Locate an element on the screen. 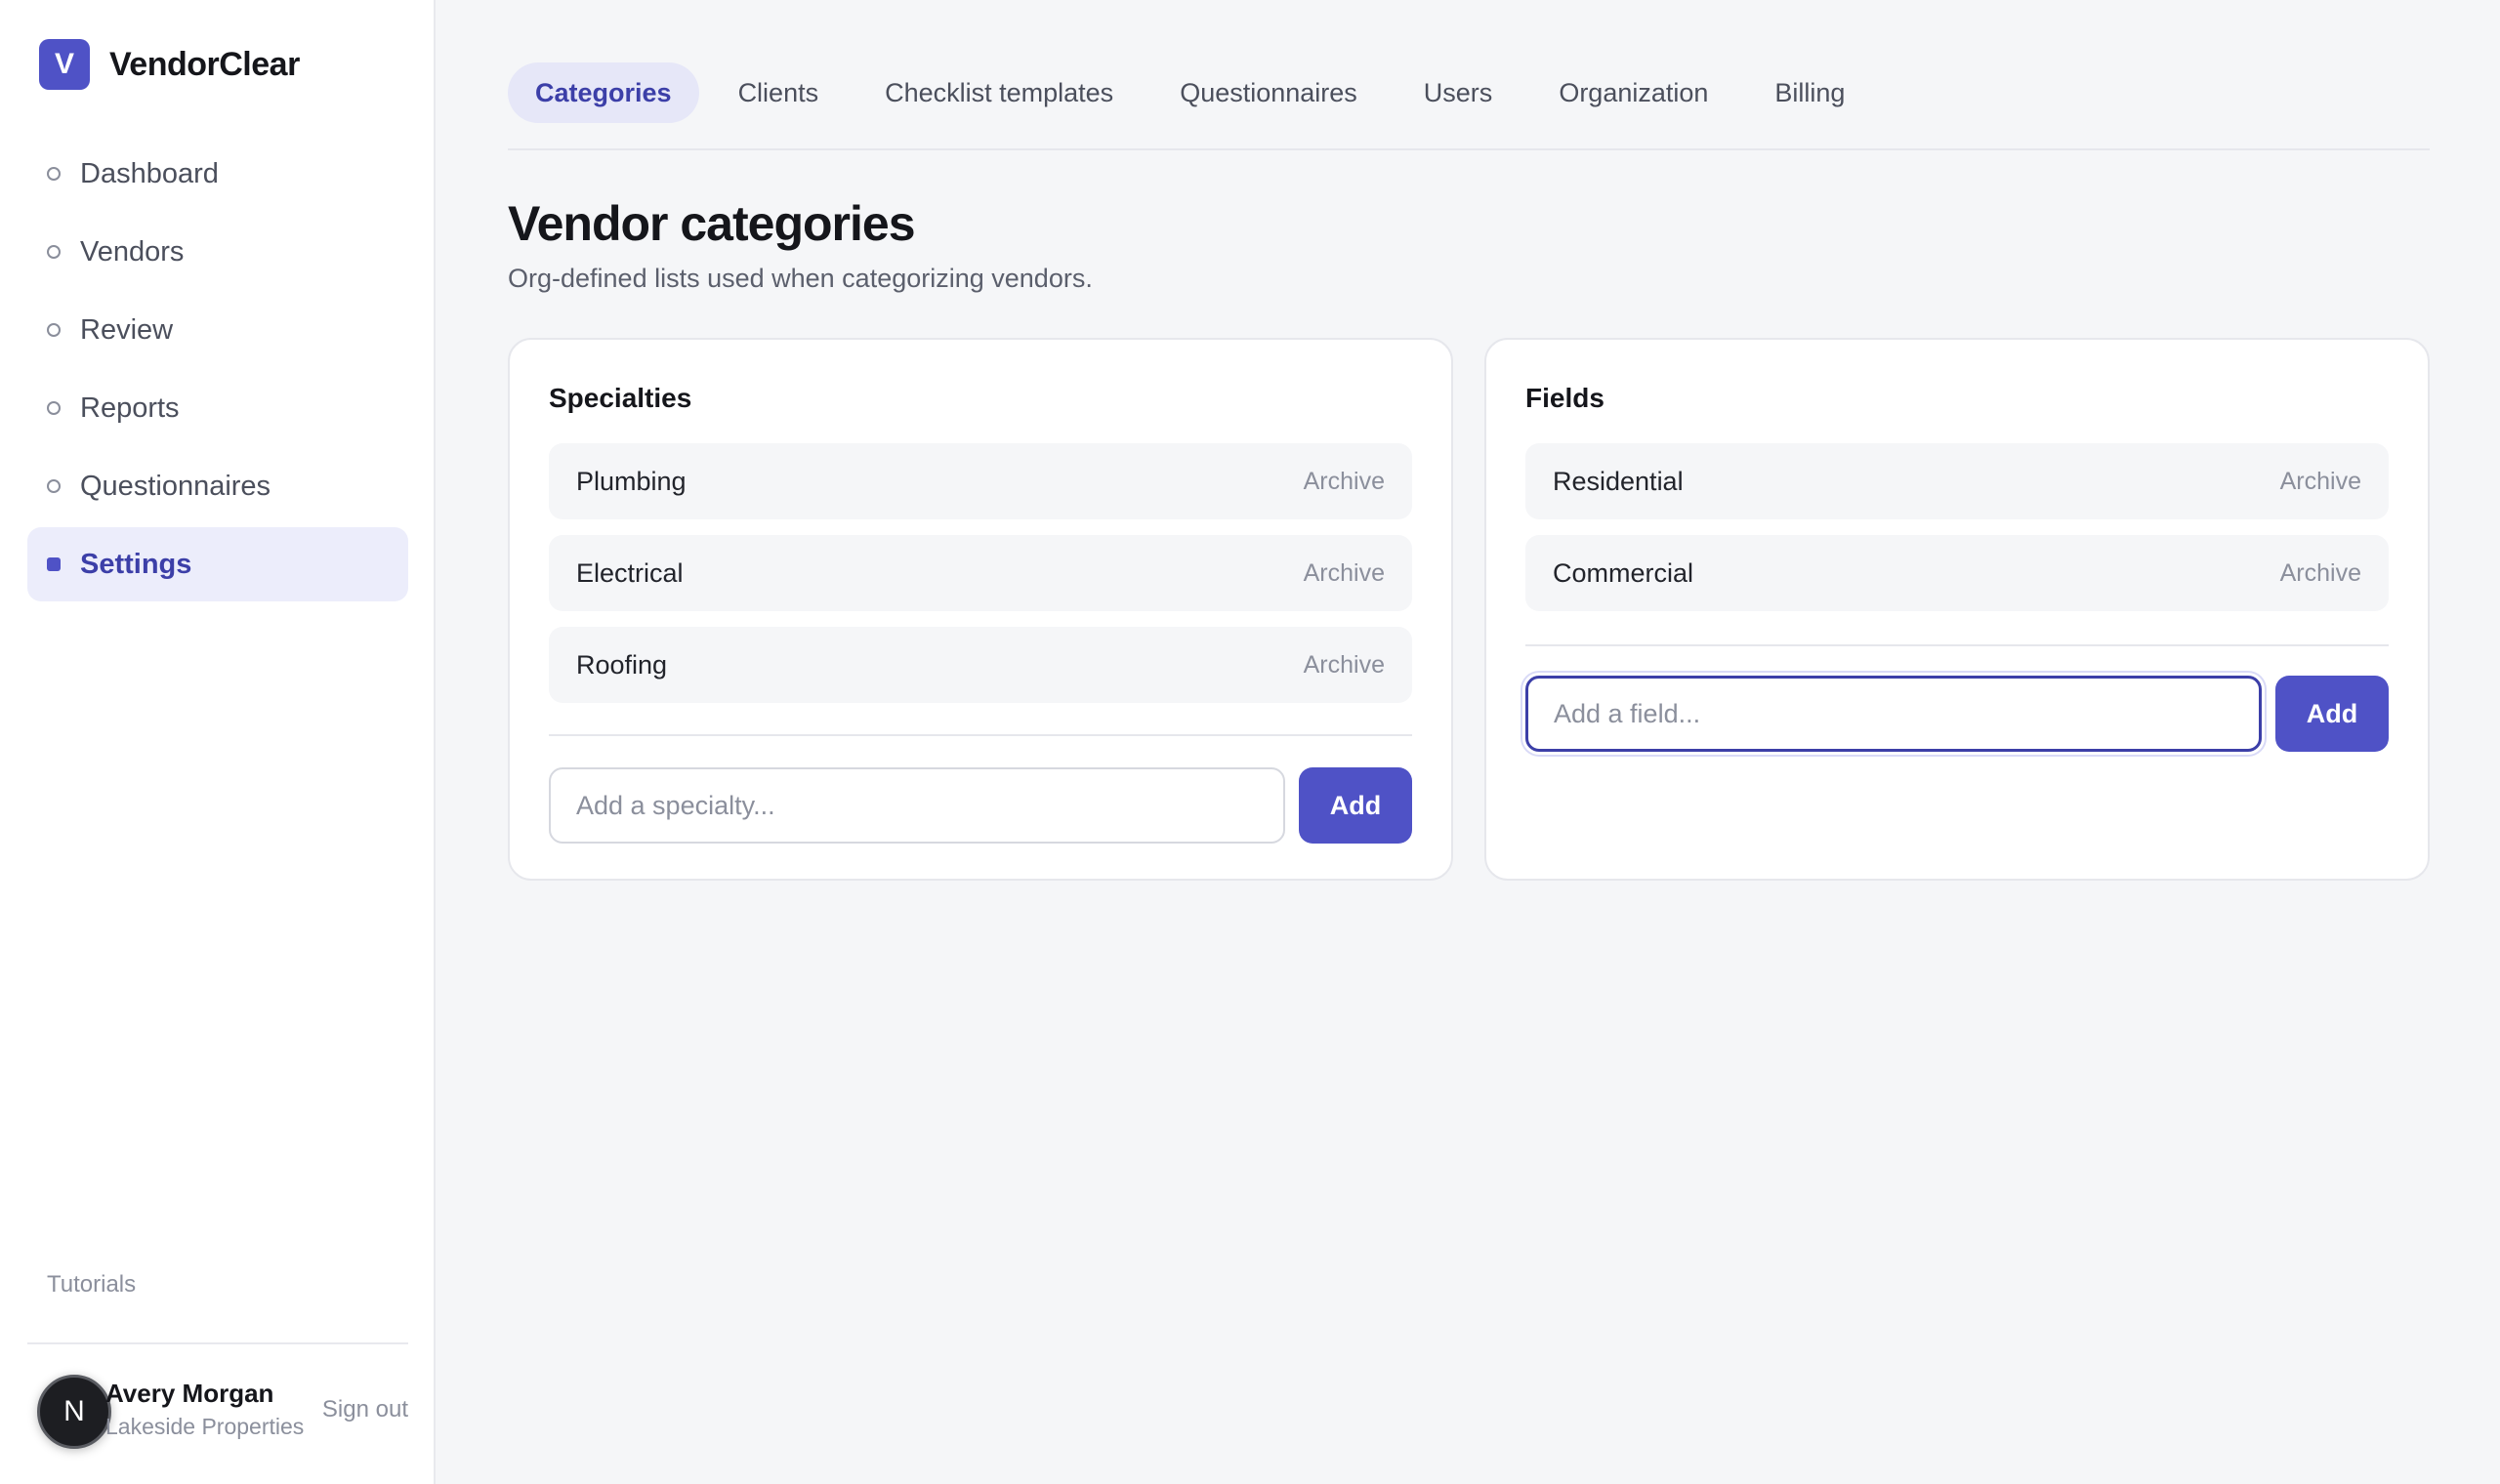 The width and height of the screenshot is (2500, 1484). add-field-input is located at coordinates (1893, 714).